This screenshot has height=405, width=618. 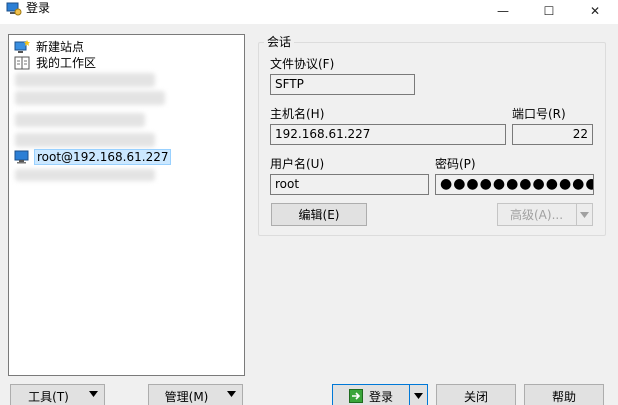 I want to click on workspace-icon, so click(x=22, y=63).